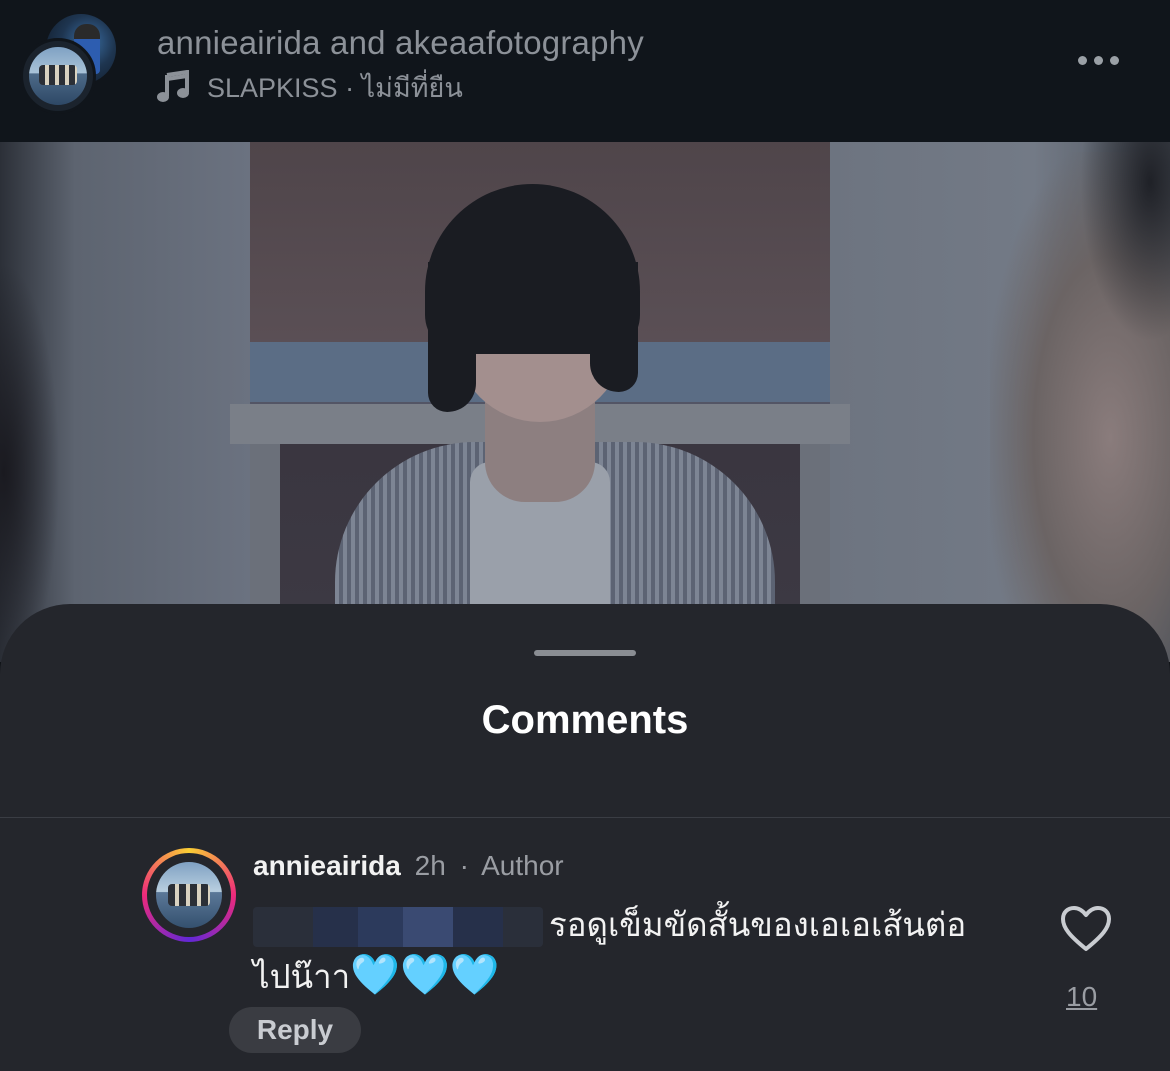 The width and height of the screenshot is (1170, 1071). I want to click on audio-track: SLAPKISS · ไม่มีที่ยืน, so click(310, 87).